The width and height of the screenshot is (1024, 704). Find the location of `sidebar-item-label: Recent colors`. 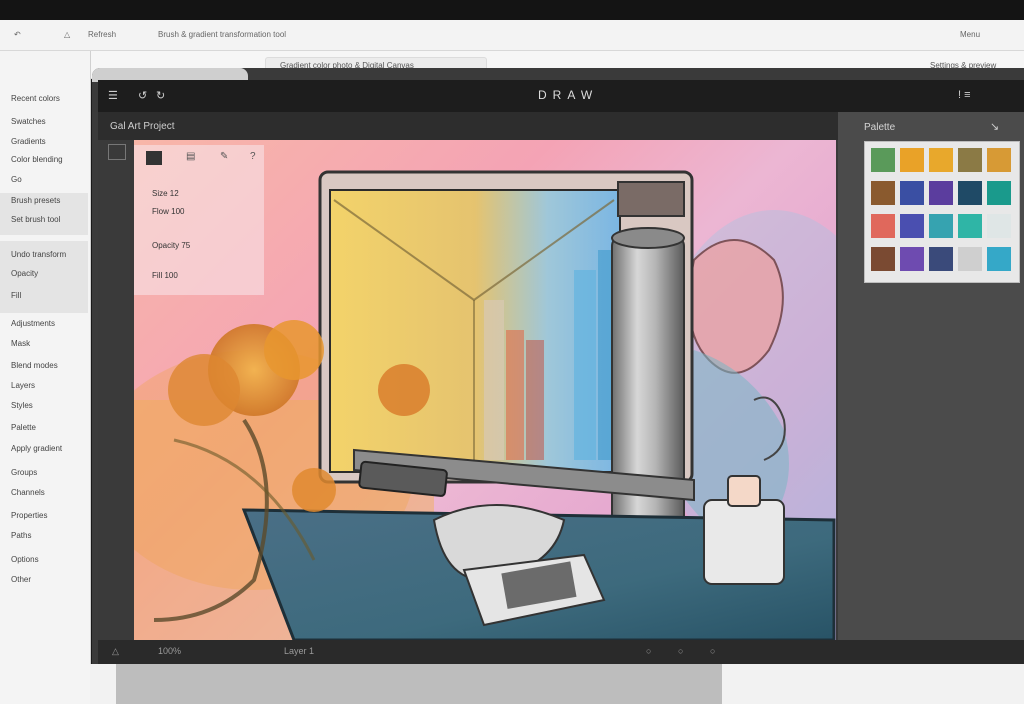

sidebar-item-label: Recent colors is located at coordinates (35, 98).